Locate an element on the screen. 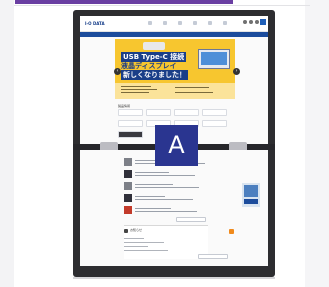 This screenshot has height=287, width=329. info-icon is located at coordinates (126, 231).